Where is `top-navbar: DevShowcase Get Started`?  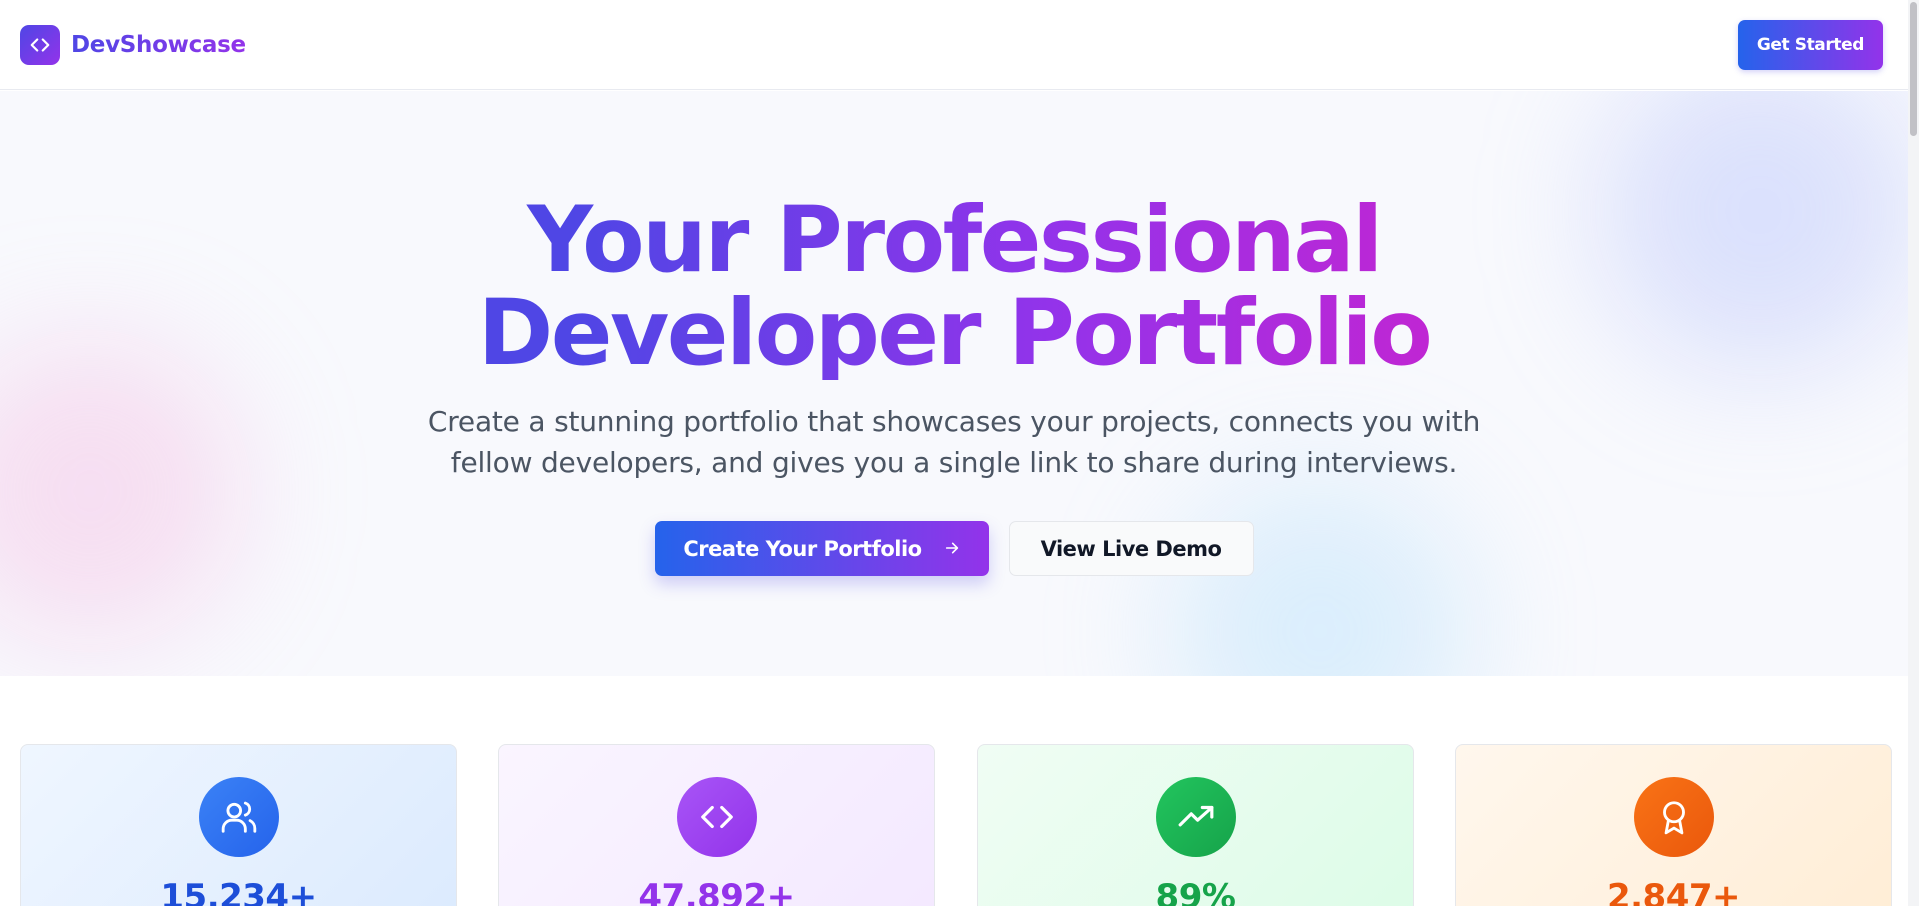
top-navbar: DevShowcase Get Started is located at coordinates (954, 45).